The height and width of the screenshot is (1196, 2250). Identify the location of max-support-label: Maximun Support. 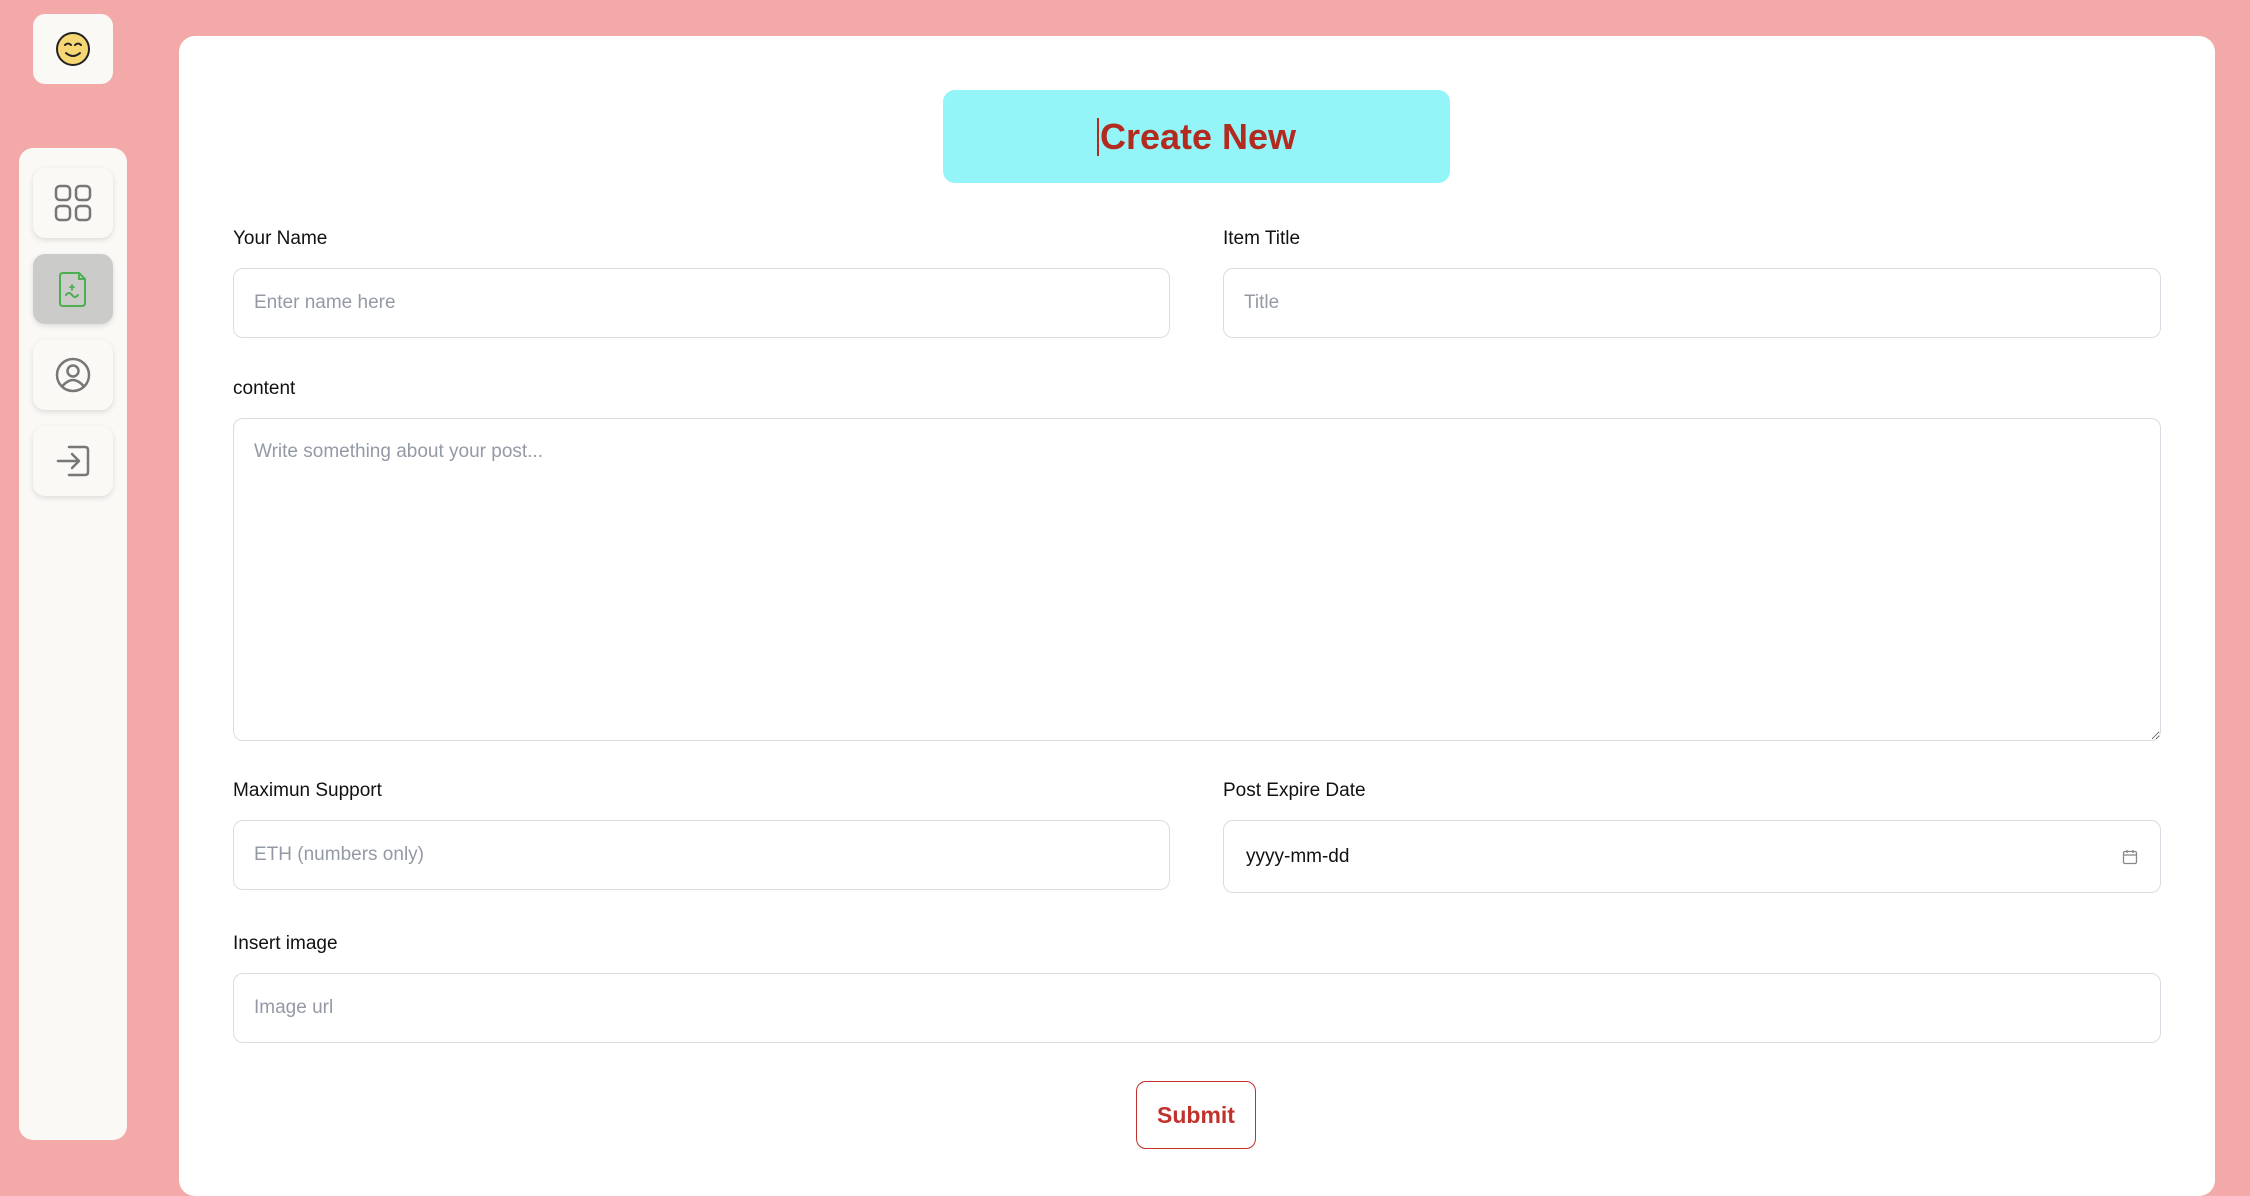
(307, 790).